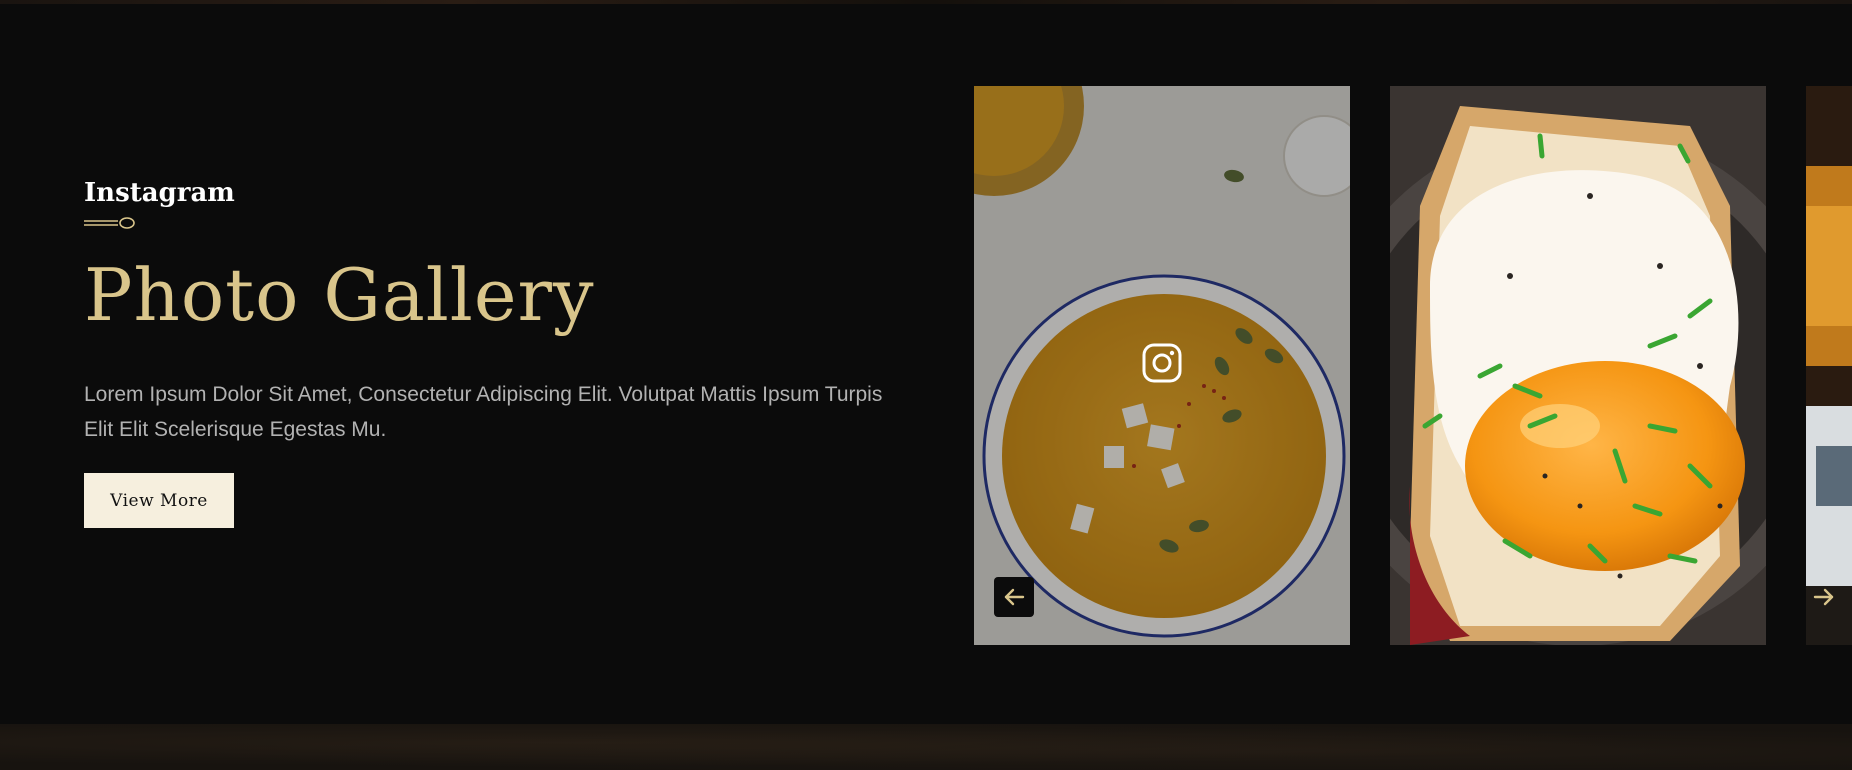 The image size is (1852, 770). Describe the element at coordinates (1162, 363) in the screenshot. I see `instagram-icon` at that location.